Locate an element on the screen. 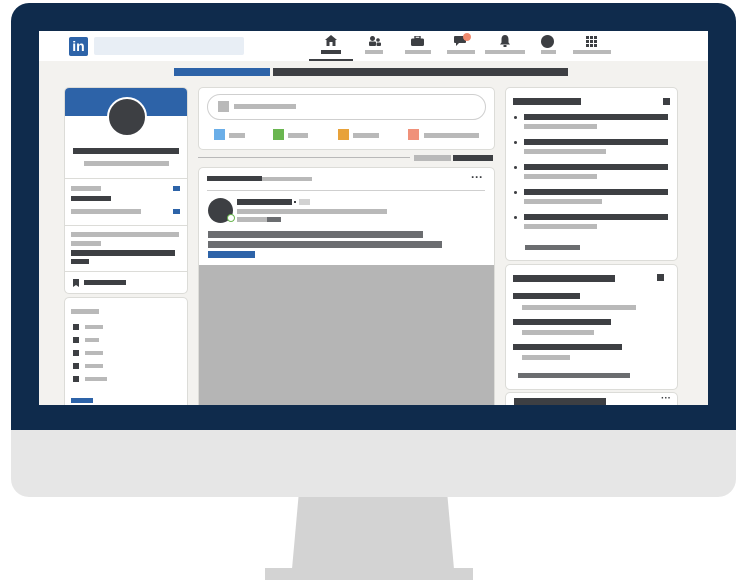 The image size is (745, 587). write-article-button is located at coordinates (451, 135).